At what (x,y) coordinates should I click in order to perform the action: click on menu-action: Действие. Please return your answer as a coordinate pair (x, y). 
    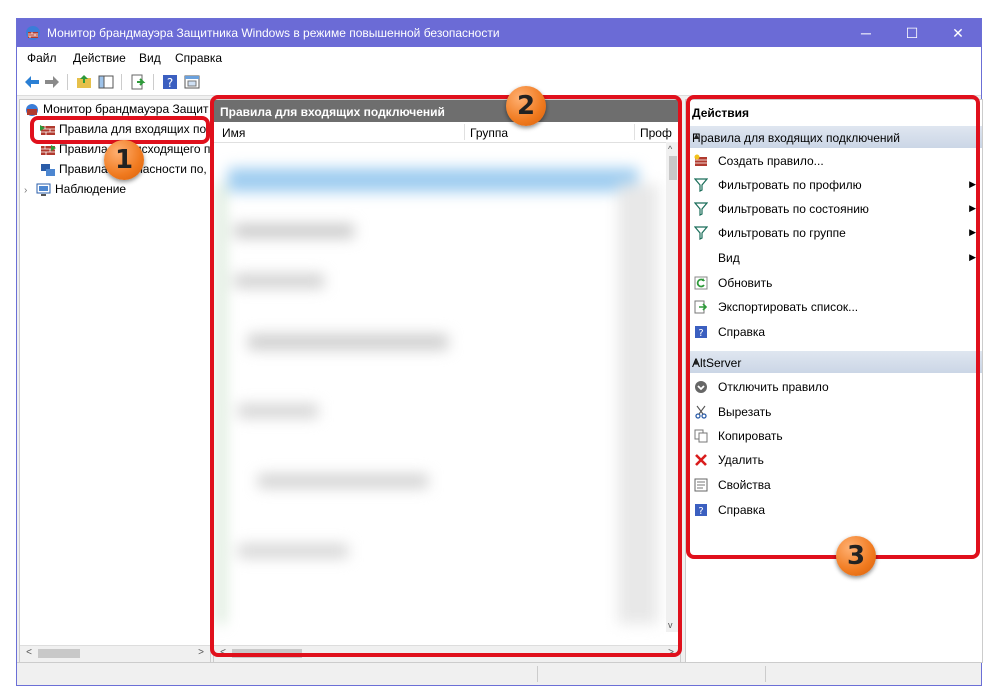
    Looking at the image, I should click on (99, 58).